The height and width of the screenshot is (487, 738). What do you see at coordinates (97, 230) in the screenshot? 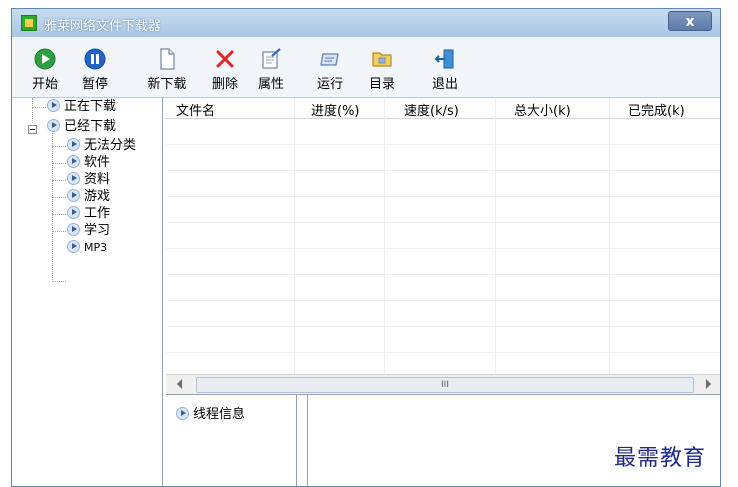
I see `tree-item-label: 学习` at bounding box center [97, 230].